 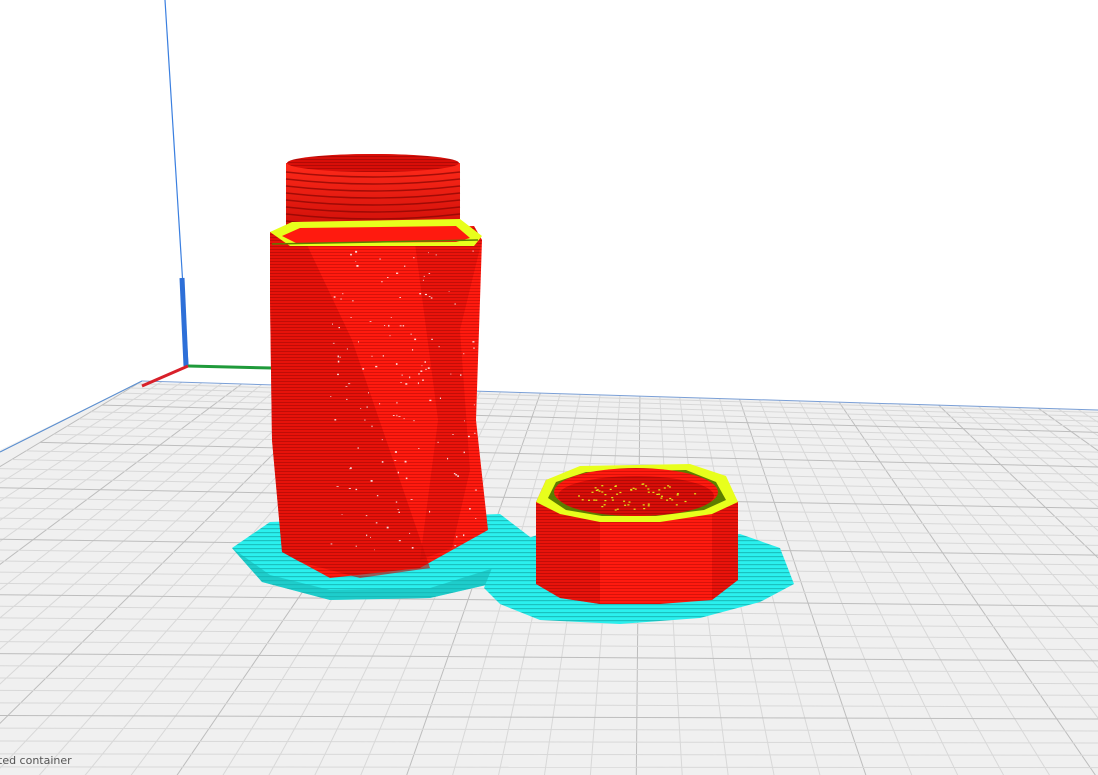 What do you see at coordinates (207, 194) in the screenshot?
I see `axis-gizmo` at bounding box center [207, 194].